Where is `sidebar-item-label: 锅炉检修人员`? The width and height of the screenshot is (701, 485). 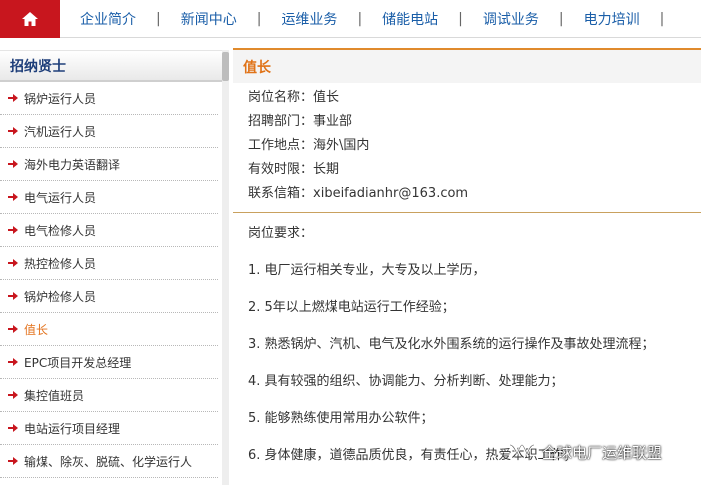
sidebar-item-label: 锅炉检修人员 is located at coordinates (60, 296).